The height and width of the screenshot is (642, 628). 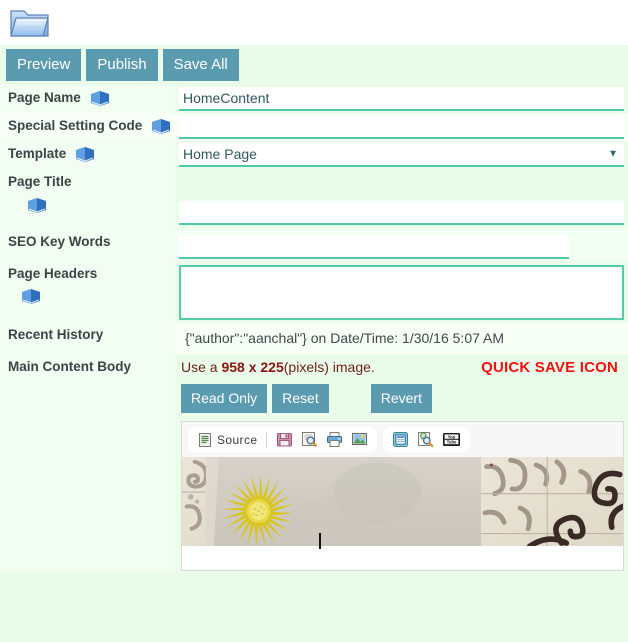 What do you see at coordinates (359, 439) in the screenshot?
I see `image-icon` at bounding box center [359, 439].